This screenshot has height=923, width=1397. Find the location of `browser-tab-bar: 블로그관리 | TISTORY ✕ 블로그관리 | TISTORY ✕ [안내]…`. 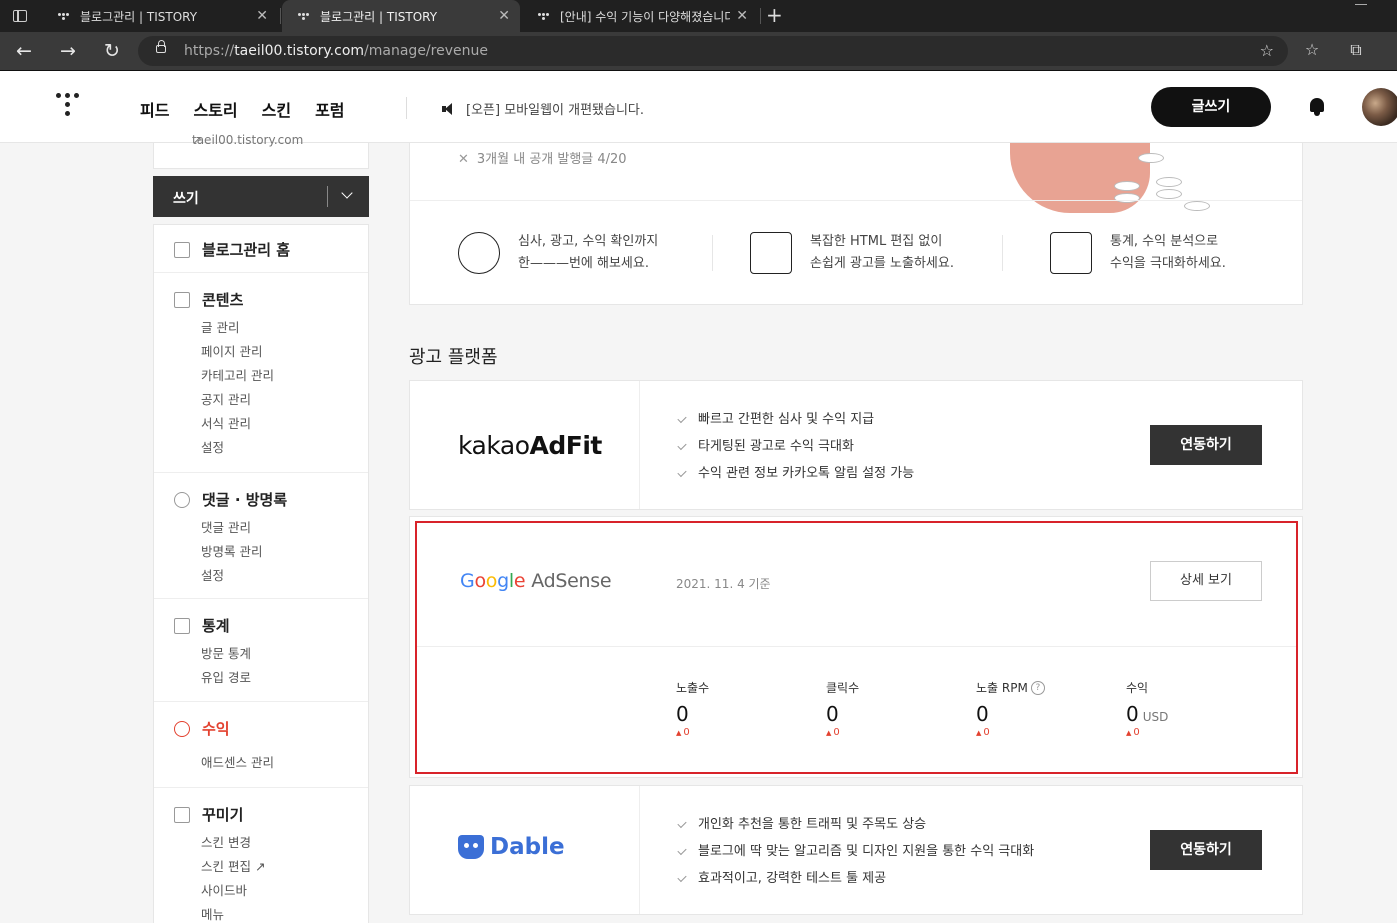

browser-tab-bar: 블로그관리 | TISTORY ✕ 블로그관리 | TISTORY ✕ [안내]… is located at coordinates (698, 16).